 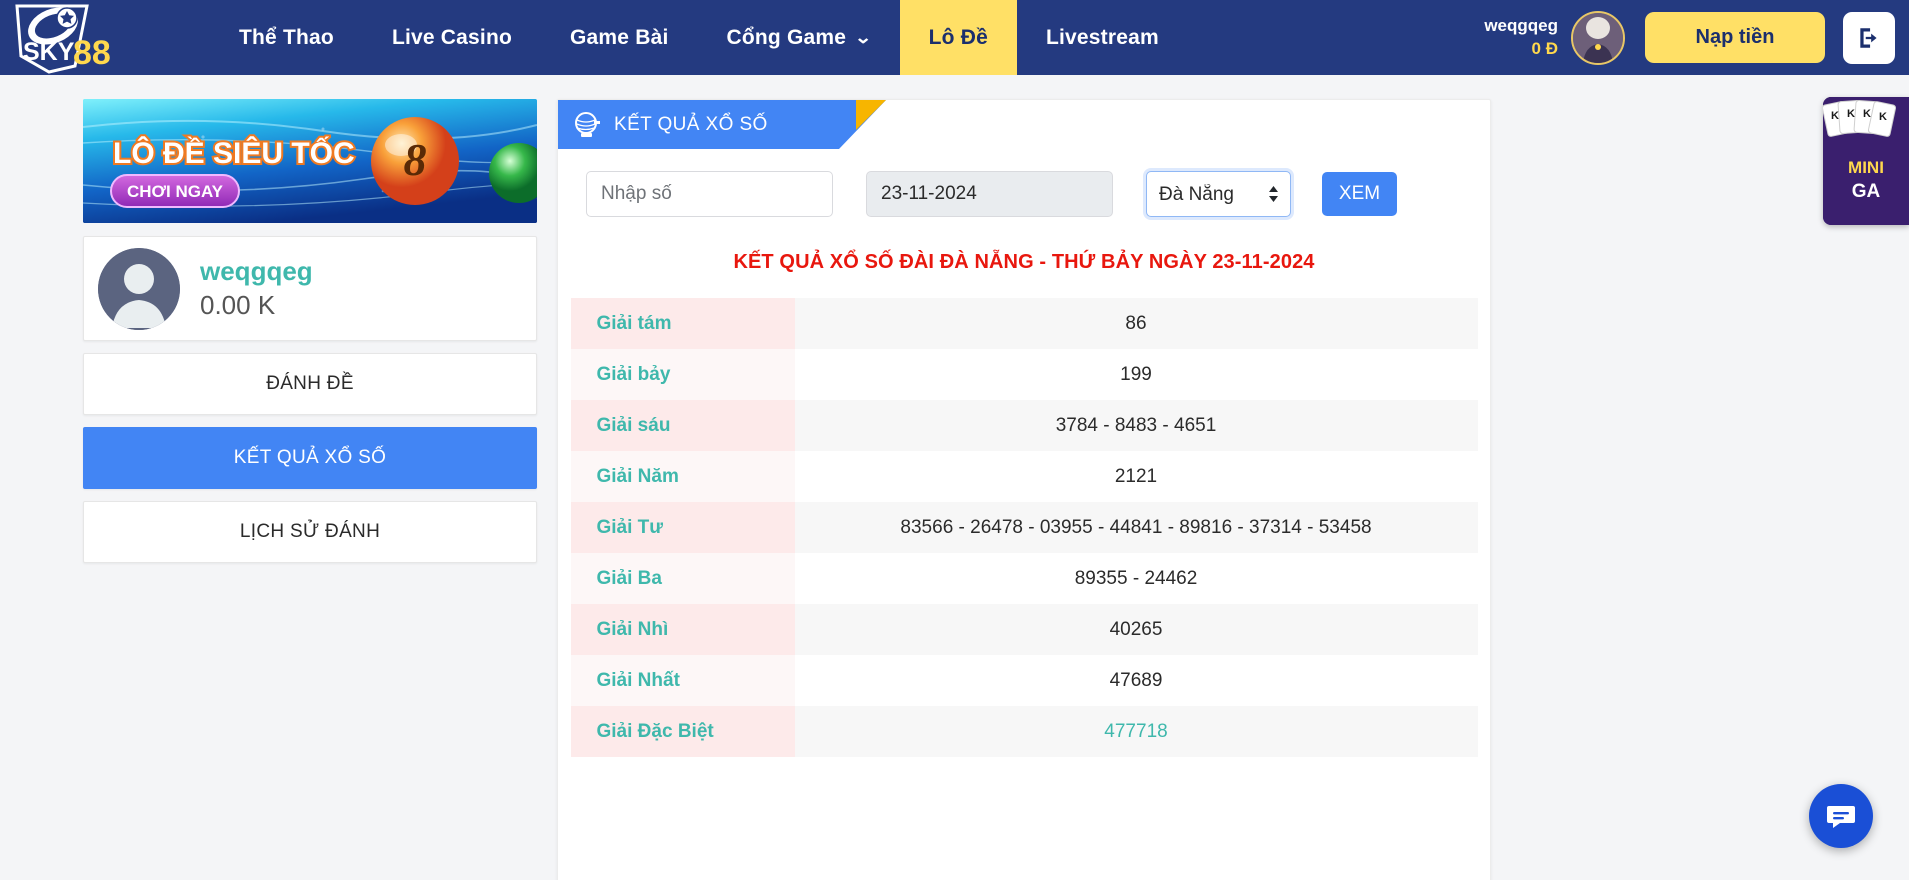 I want to click on table-row: Giải bảy 199, so click(x=1024, y=374).